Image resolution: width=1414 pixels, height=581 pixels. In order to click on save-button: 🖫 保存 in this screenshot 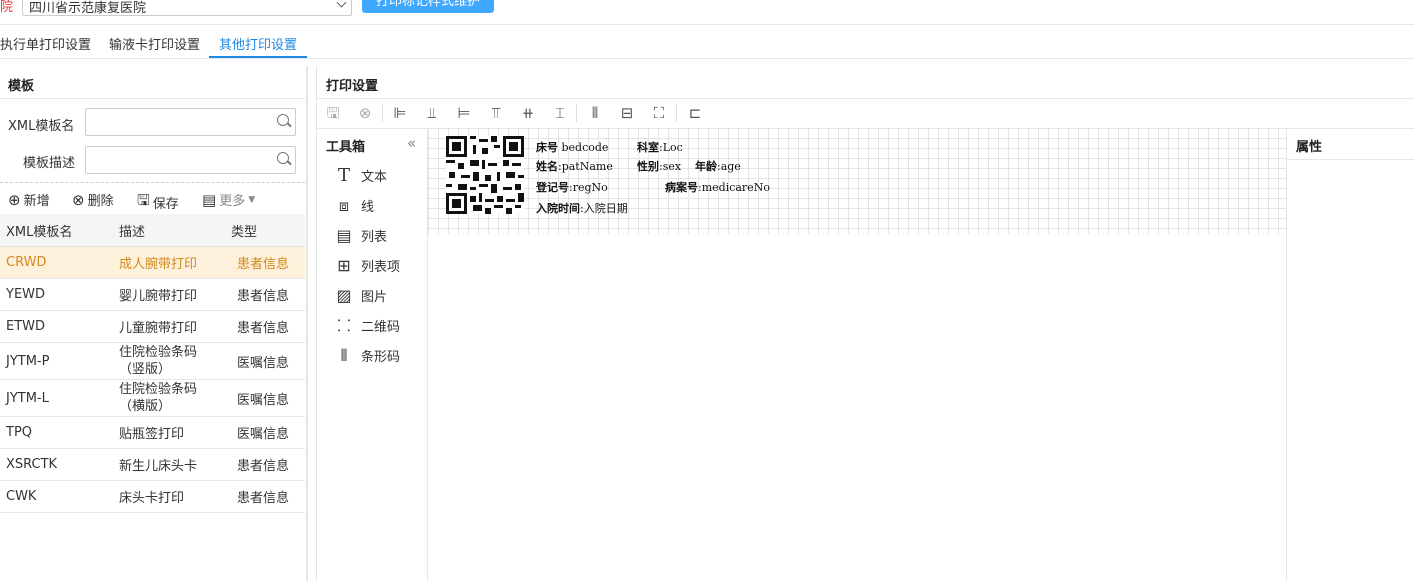, I will do `click(158, 202)`.